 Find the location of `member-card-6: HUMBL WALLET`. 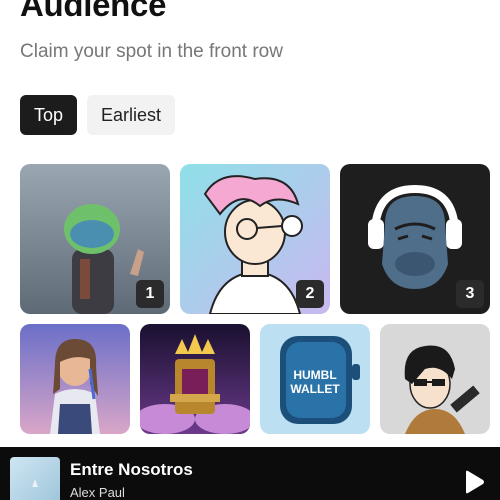

member-card-6: HUMBL WALLET is located at coordinates (315, 379).